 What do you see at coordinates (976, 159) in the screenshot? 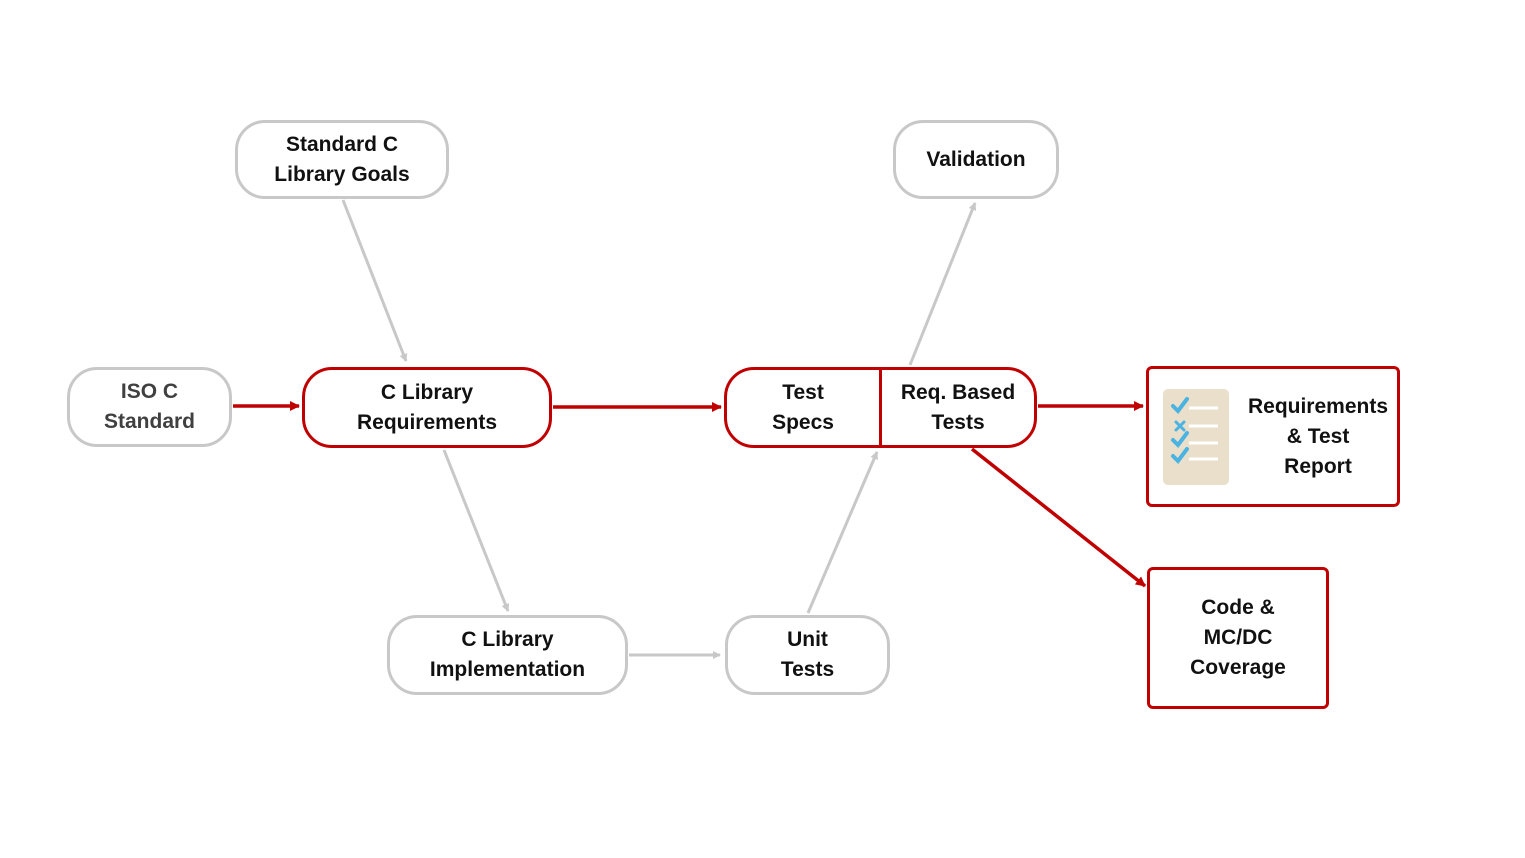
I see `node-validation: Validation` at bounding box center [976, 159].